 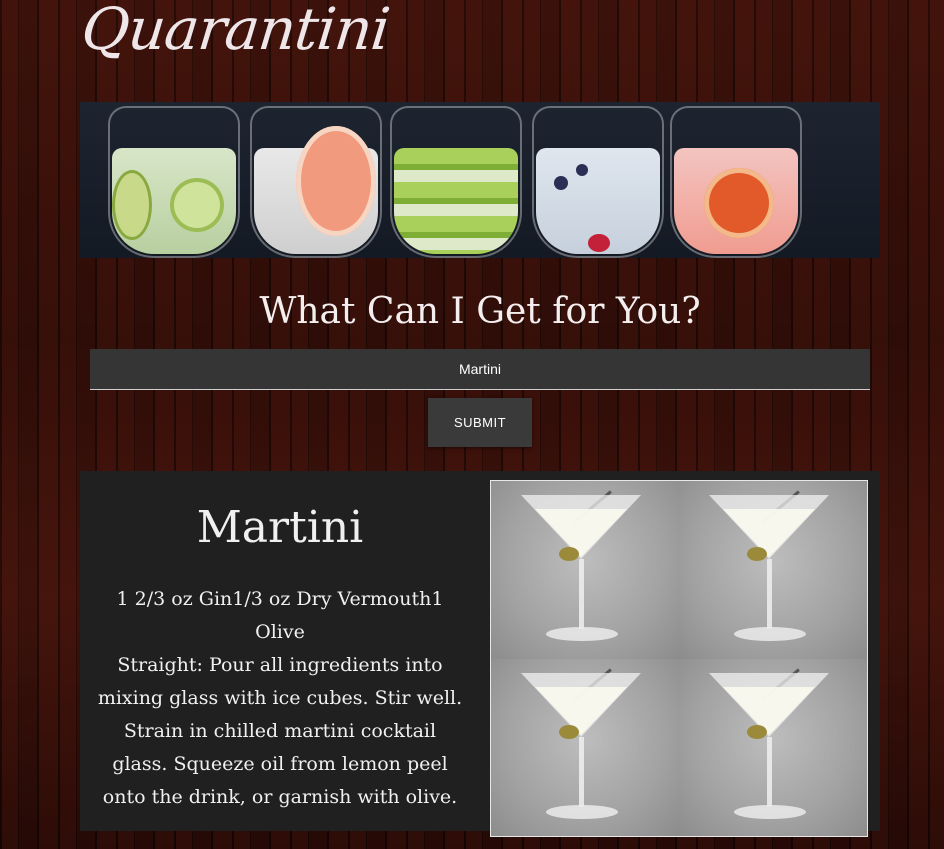 What do you see at coordinates (280, 527) in the screenshot?
I see `drink-name: Martini` at bounding box center [280, 527].